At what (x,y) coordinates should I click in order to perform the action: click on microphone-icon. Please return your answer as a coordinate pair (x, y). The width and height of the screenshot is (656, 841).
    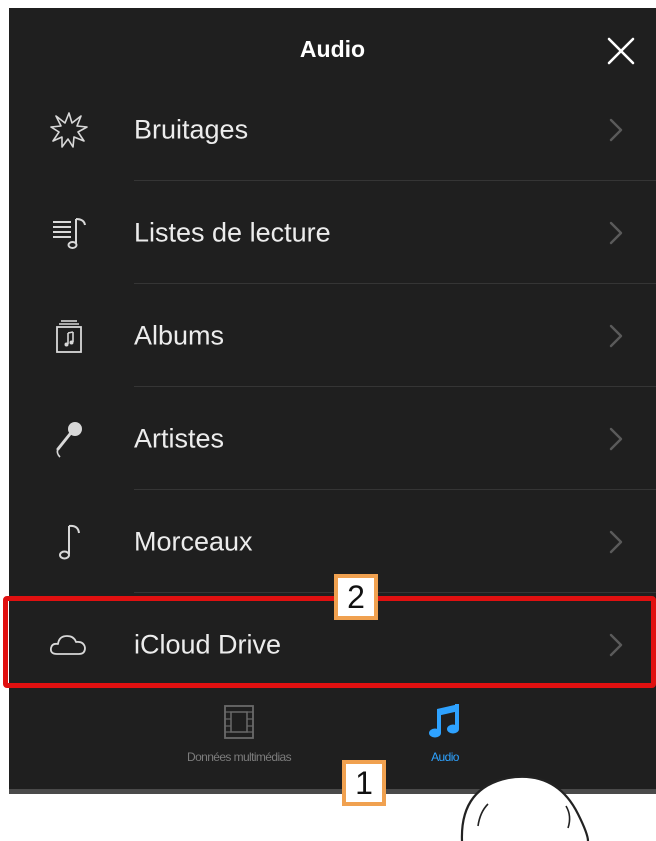
    Looking at the image, I should click on (69, 439).